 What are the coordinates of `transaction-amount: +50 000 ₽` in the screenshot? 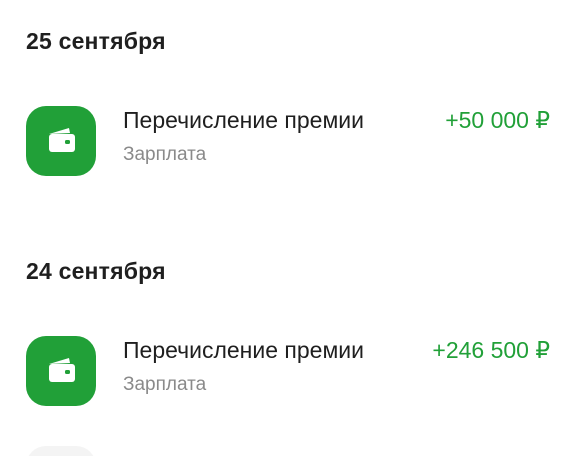 It's located at (497, 120).